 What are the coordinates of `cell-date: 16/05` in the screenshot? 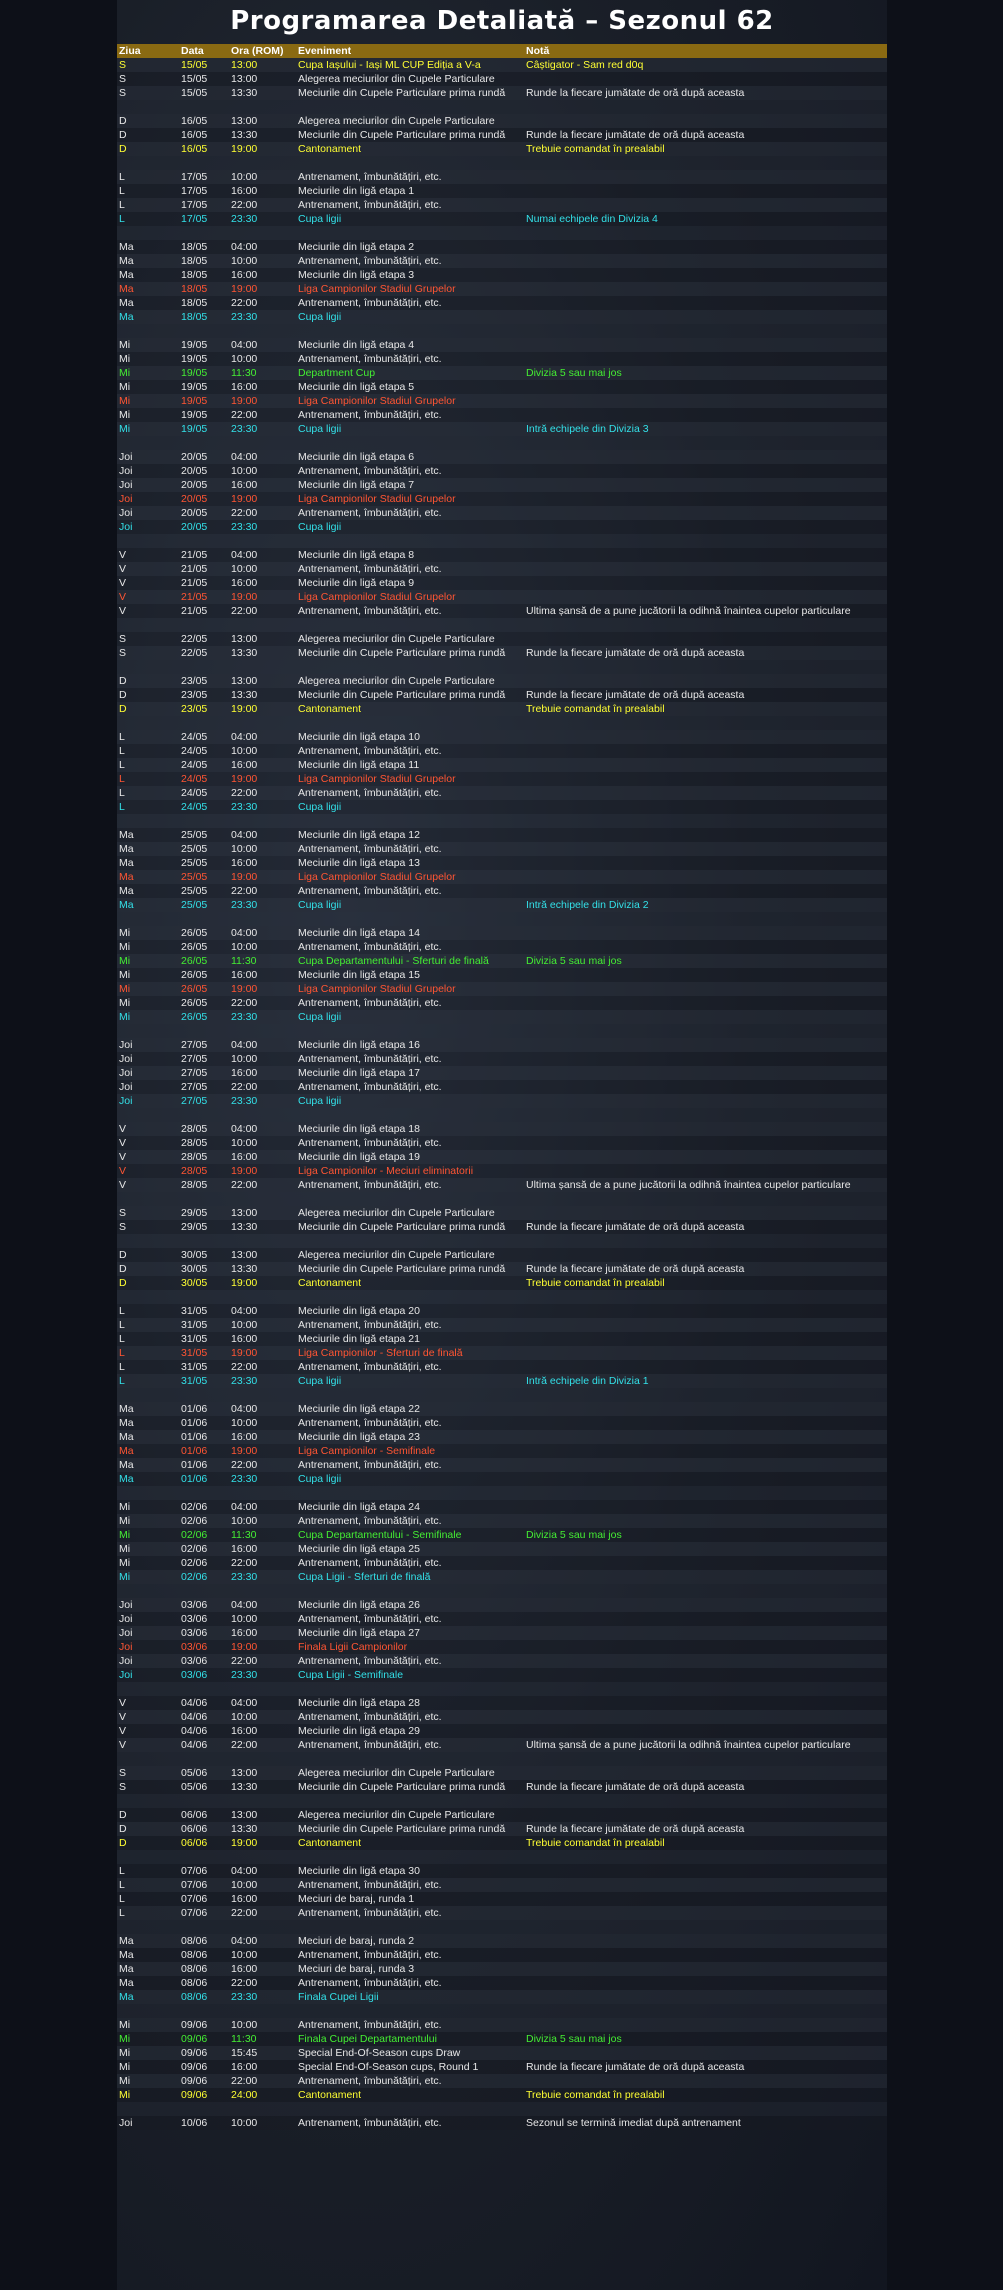 It's located at (204, 121).